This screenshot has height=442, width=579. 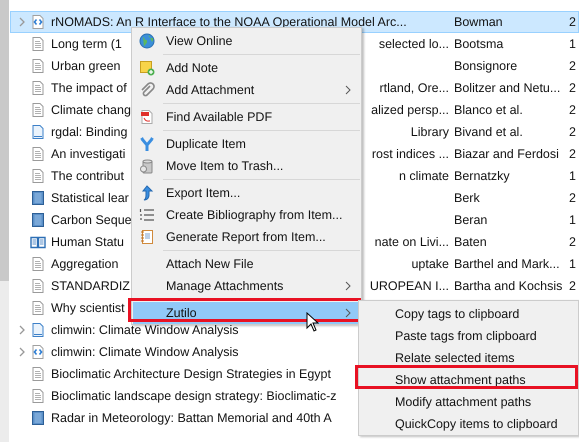 I want to click on creator-cell-text: Biazar and Ferdosi, so click(x=507, y=154).